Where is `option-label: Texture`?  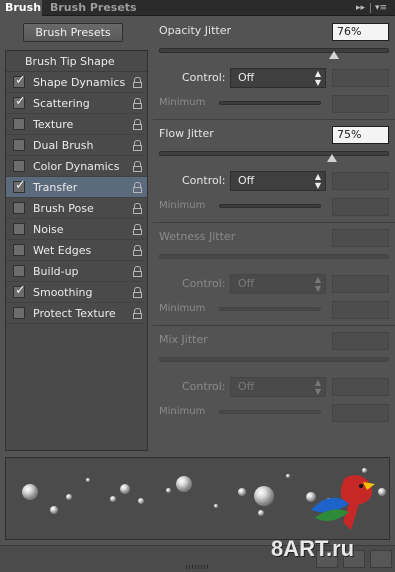 option-label: Texture is located at coordinates (53, 124).